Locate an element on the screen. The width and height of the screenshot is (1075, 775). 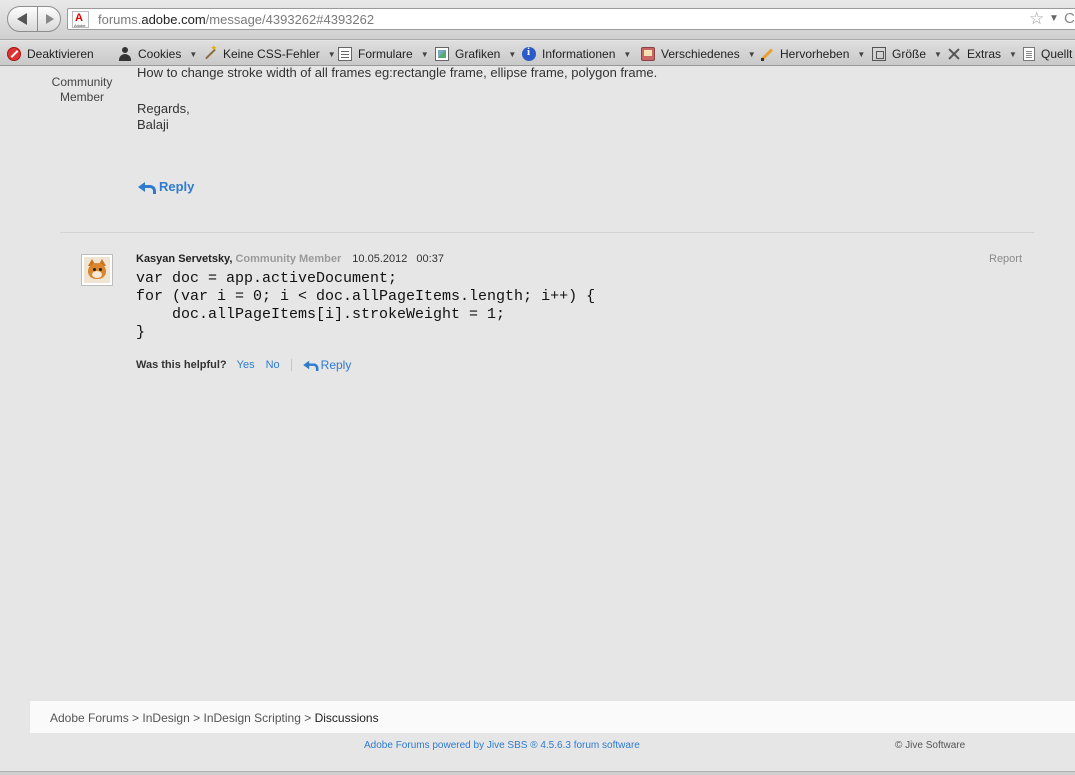
toolbar-item-groesse: Größe ▼ is located at coordinates (907, 54).